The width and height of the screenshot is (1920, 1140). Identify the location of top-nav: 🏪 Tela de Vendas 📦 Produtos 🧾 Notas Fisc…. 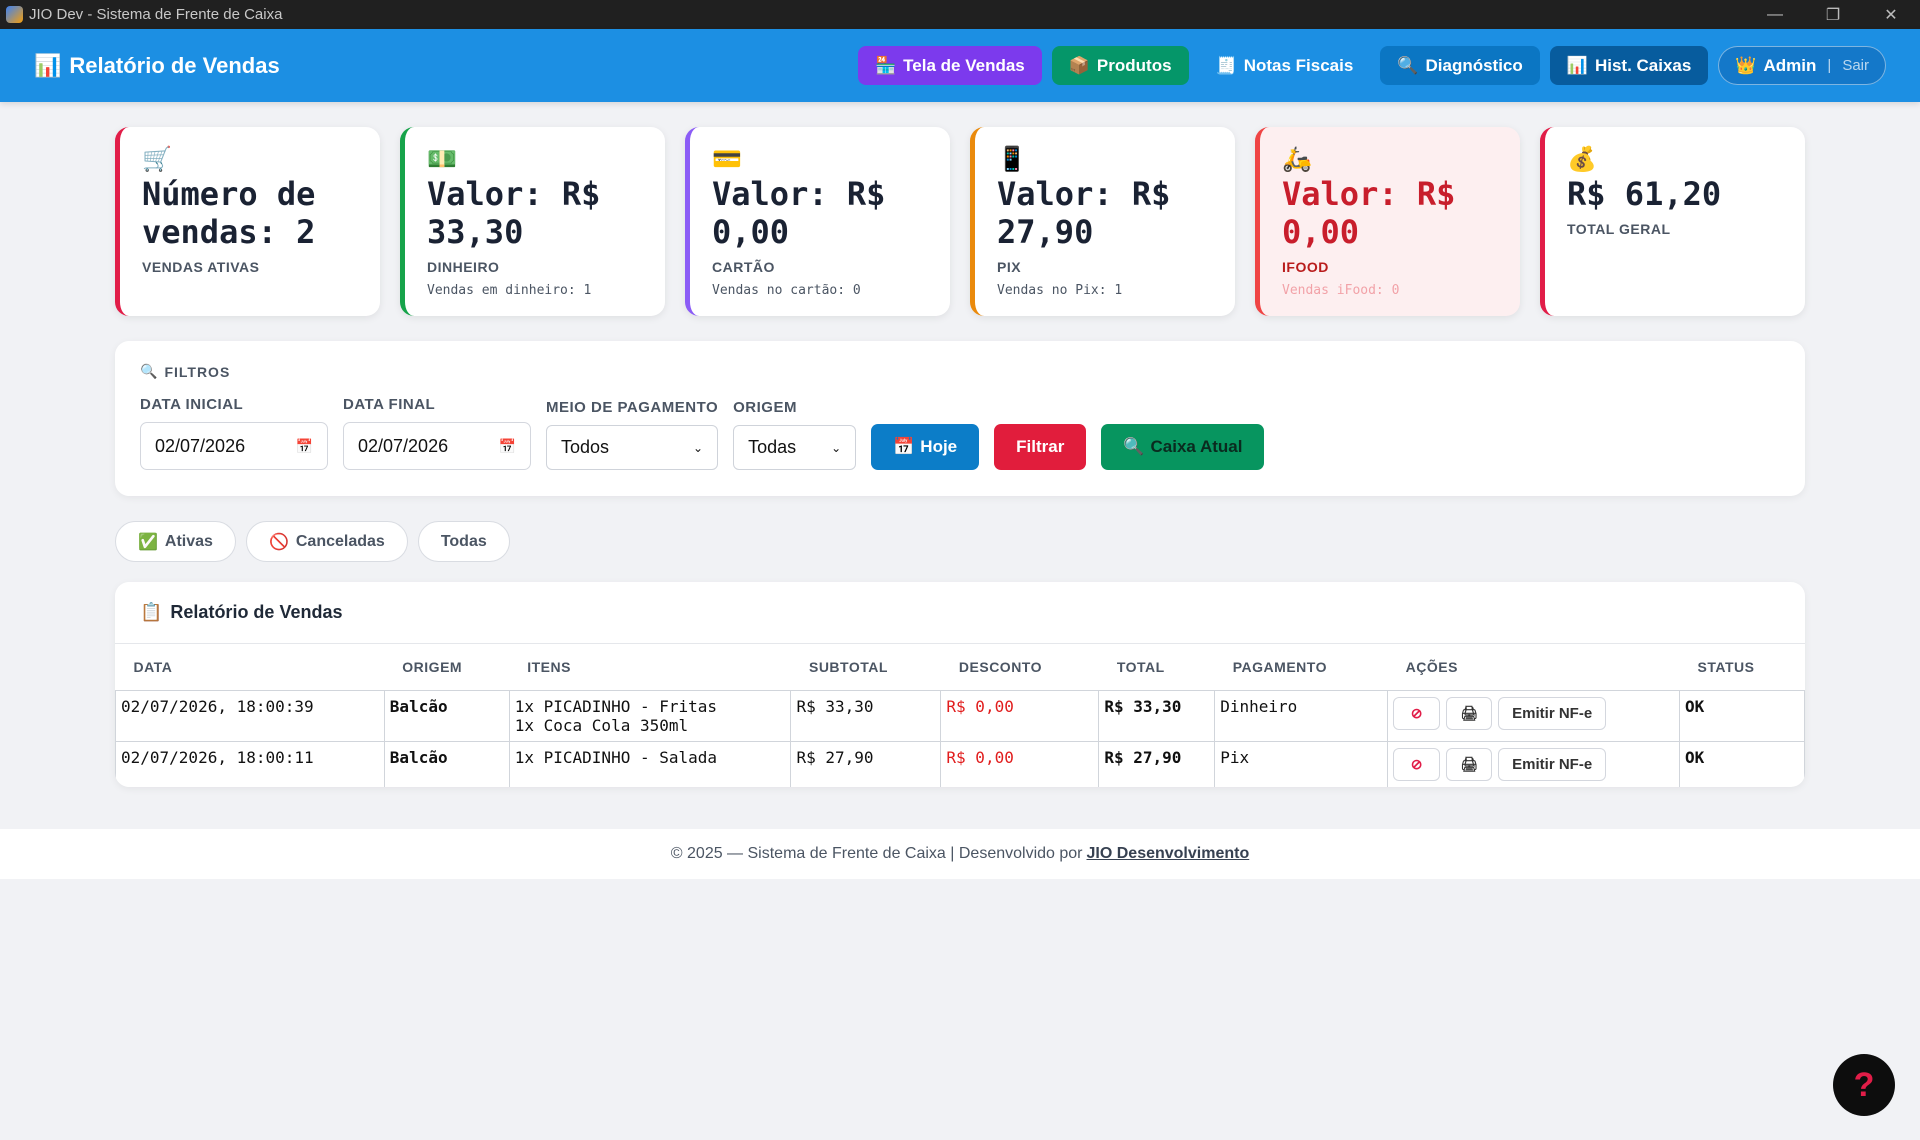
(1372, 65).